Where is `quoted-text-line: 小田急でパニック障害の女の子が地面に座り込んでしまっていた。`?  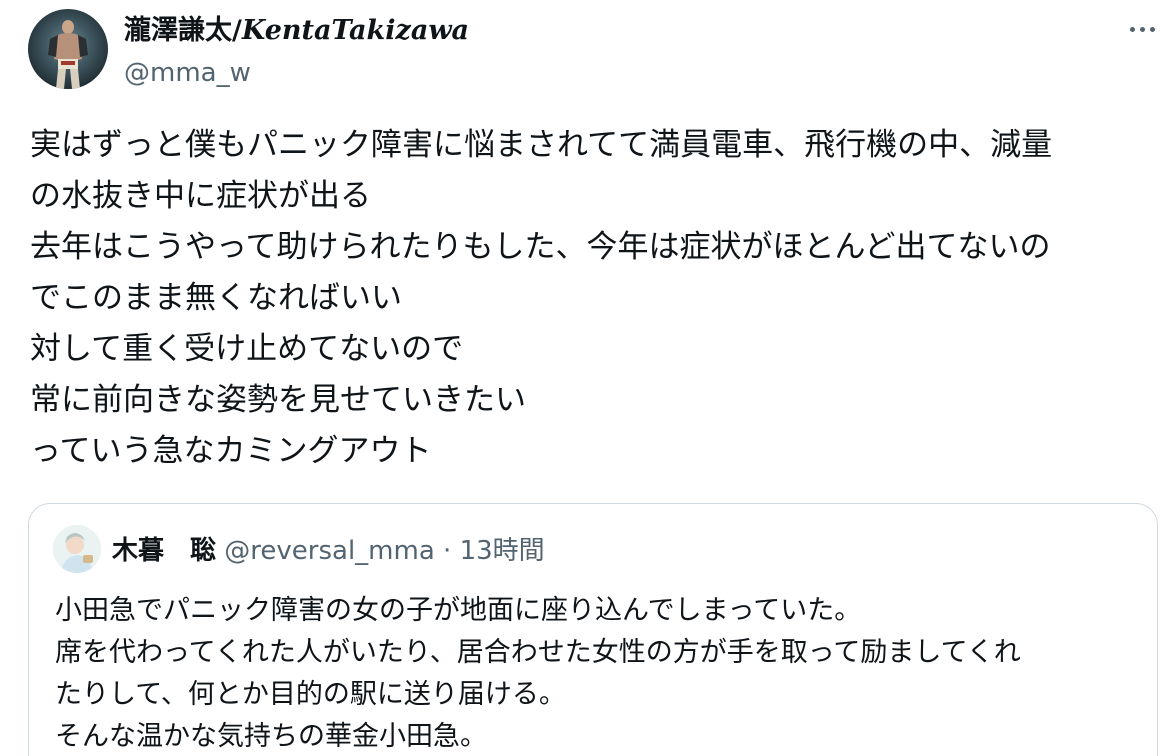 quoted-text-line: 小田急でパニック障害の女の子が地面に座り込んでしまっていた。 is located at coordinates (458, 610).